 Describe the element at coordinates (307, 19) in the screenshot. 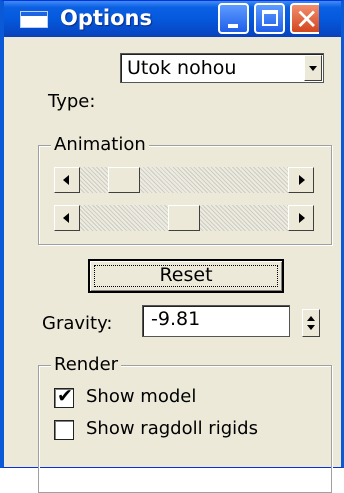

I see `close-icon: ✕` at that location.